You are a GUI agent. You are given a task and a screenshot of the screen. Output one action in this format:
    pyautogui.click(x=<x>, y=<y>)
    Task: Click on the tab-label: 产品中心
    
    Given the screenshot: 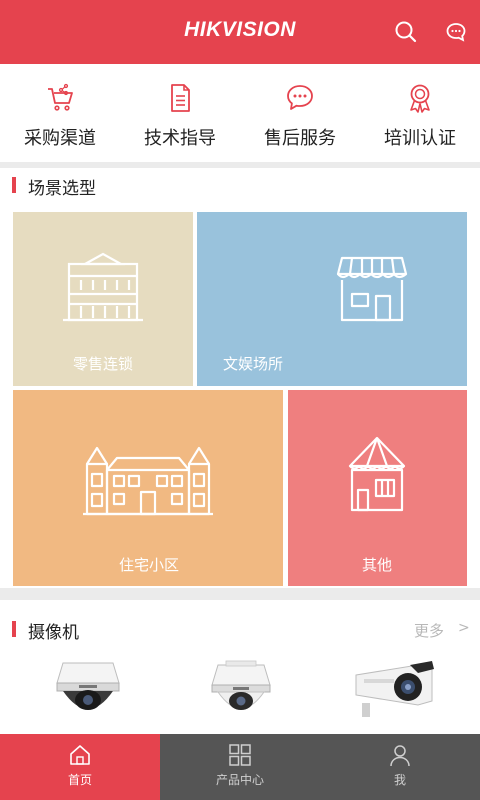 What is the action you would take?
    pyautogui.click(x=239, y=780)
    